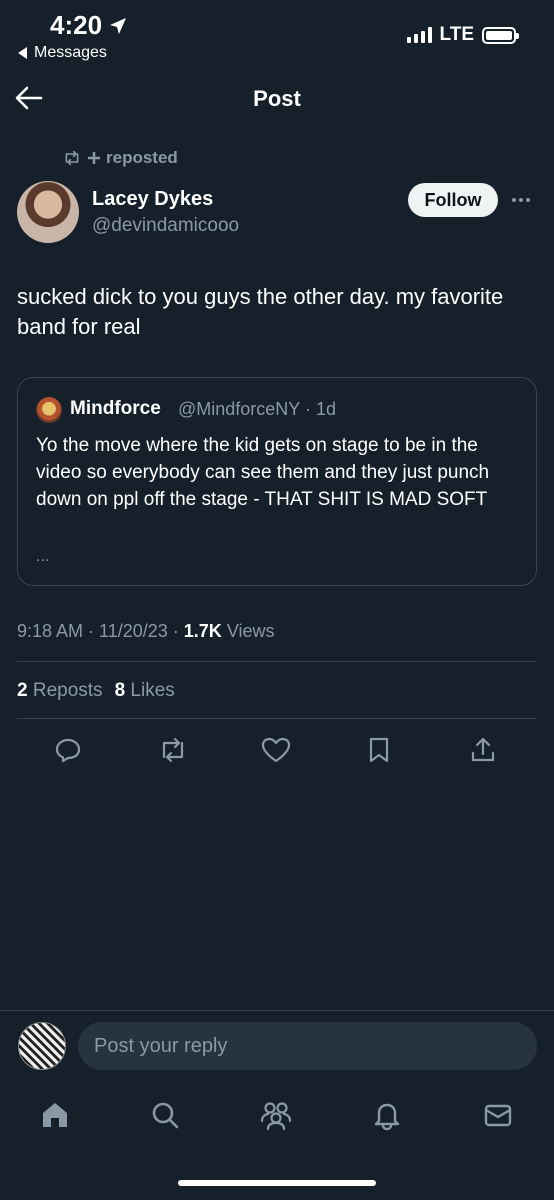 The height and width of the screenshot is (1200, 554). I want to click on quoted-avatar, so click(49, 410).